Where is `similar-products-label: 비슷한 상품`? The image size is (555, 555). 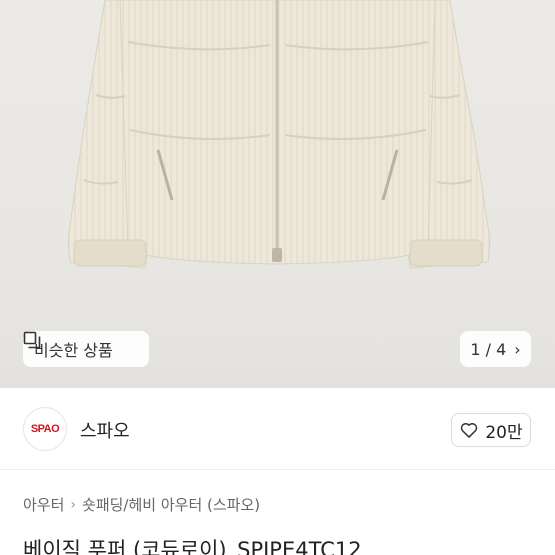 similar-products-label: 비슷한 상품 is located at coordinates (73, 350).